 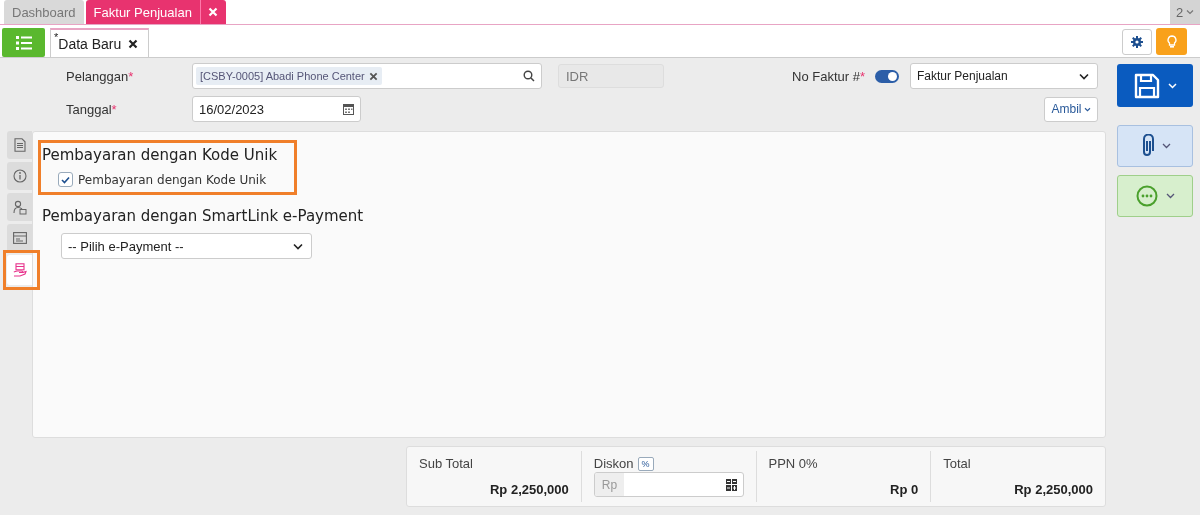 I want to click on customer-chip: [CSBY-0005] Abadi Phone Center, so click(x=289, y=76).